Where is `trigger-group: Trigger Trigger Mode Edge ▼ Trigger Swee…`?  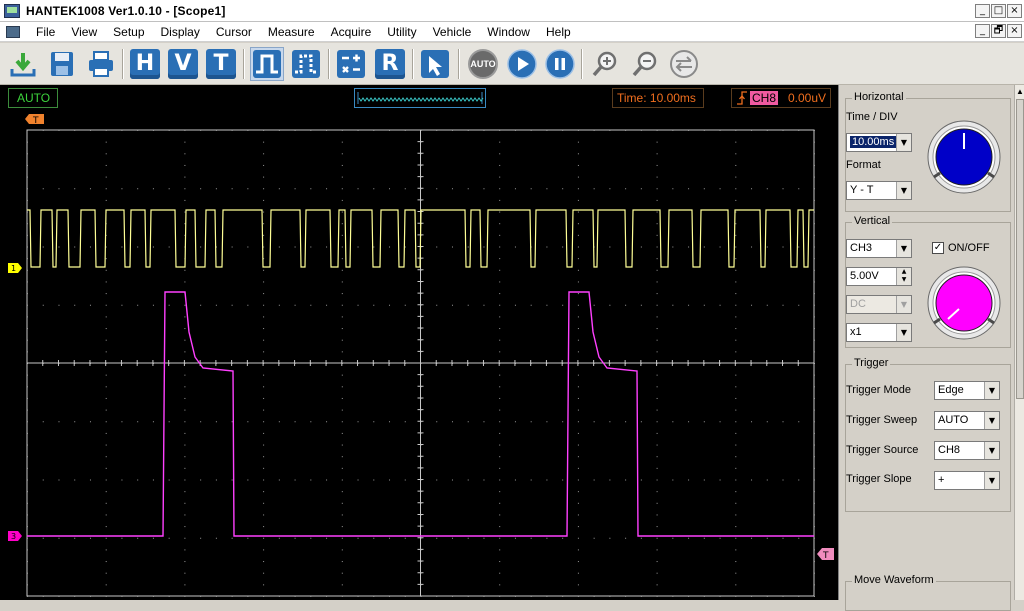
trigger-group: Trigger Trigger Mode Edge ▼ Trigger Swee… is located at coordinates (928, 434).